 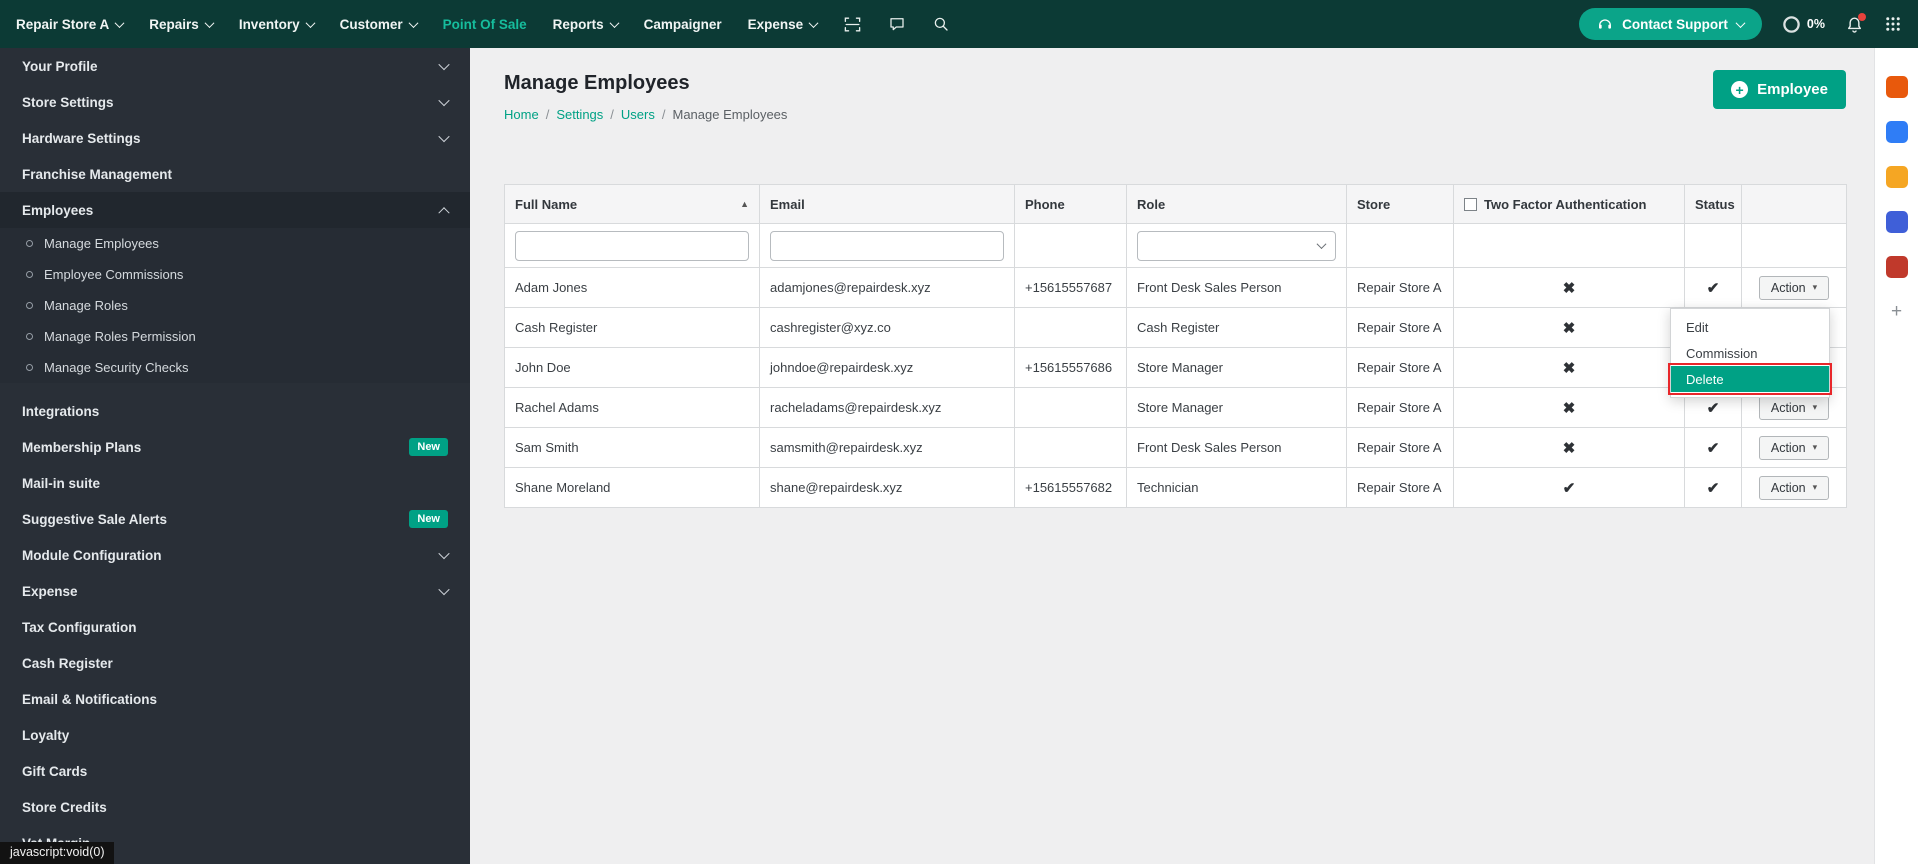 What do you see at coordinates (744, 204) in the screenshot?
I see `sort-asc-icon: ▲` at bounding box center [744, 204].